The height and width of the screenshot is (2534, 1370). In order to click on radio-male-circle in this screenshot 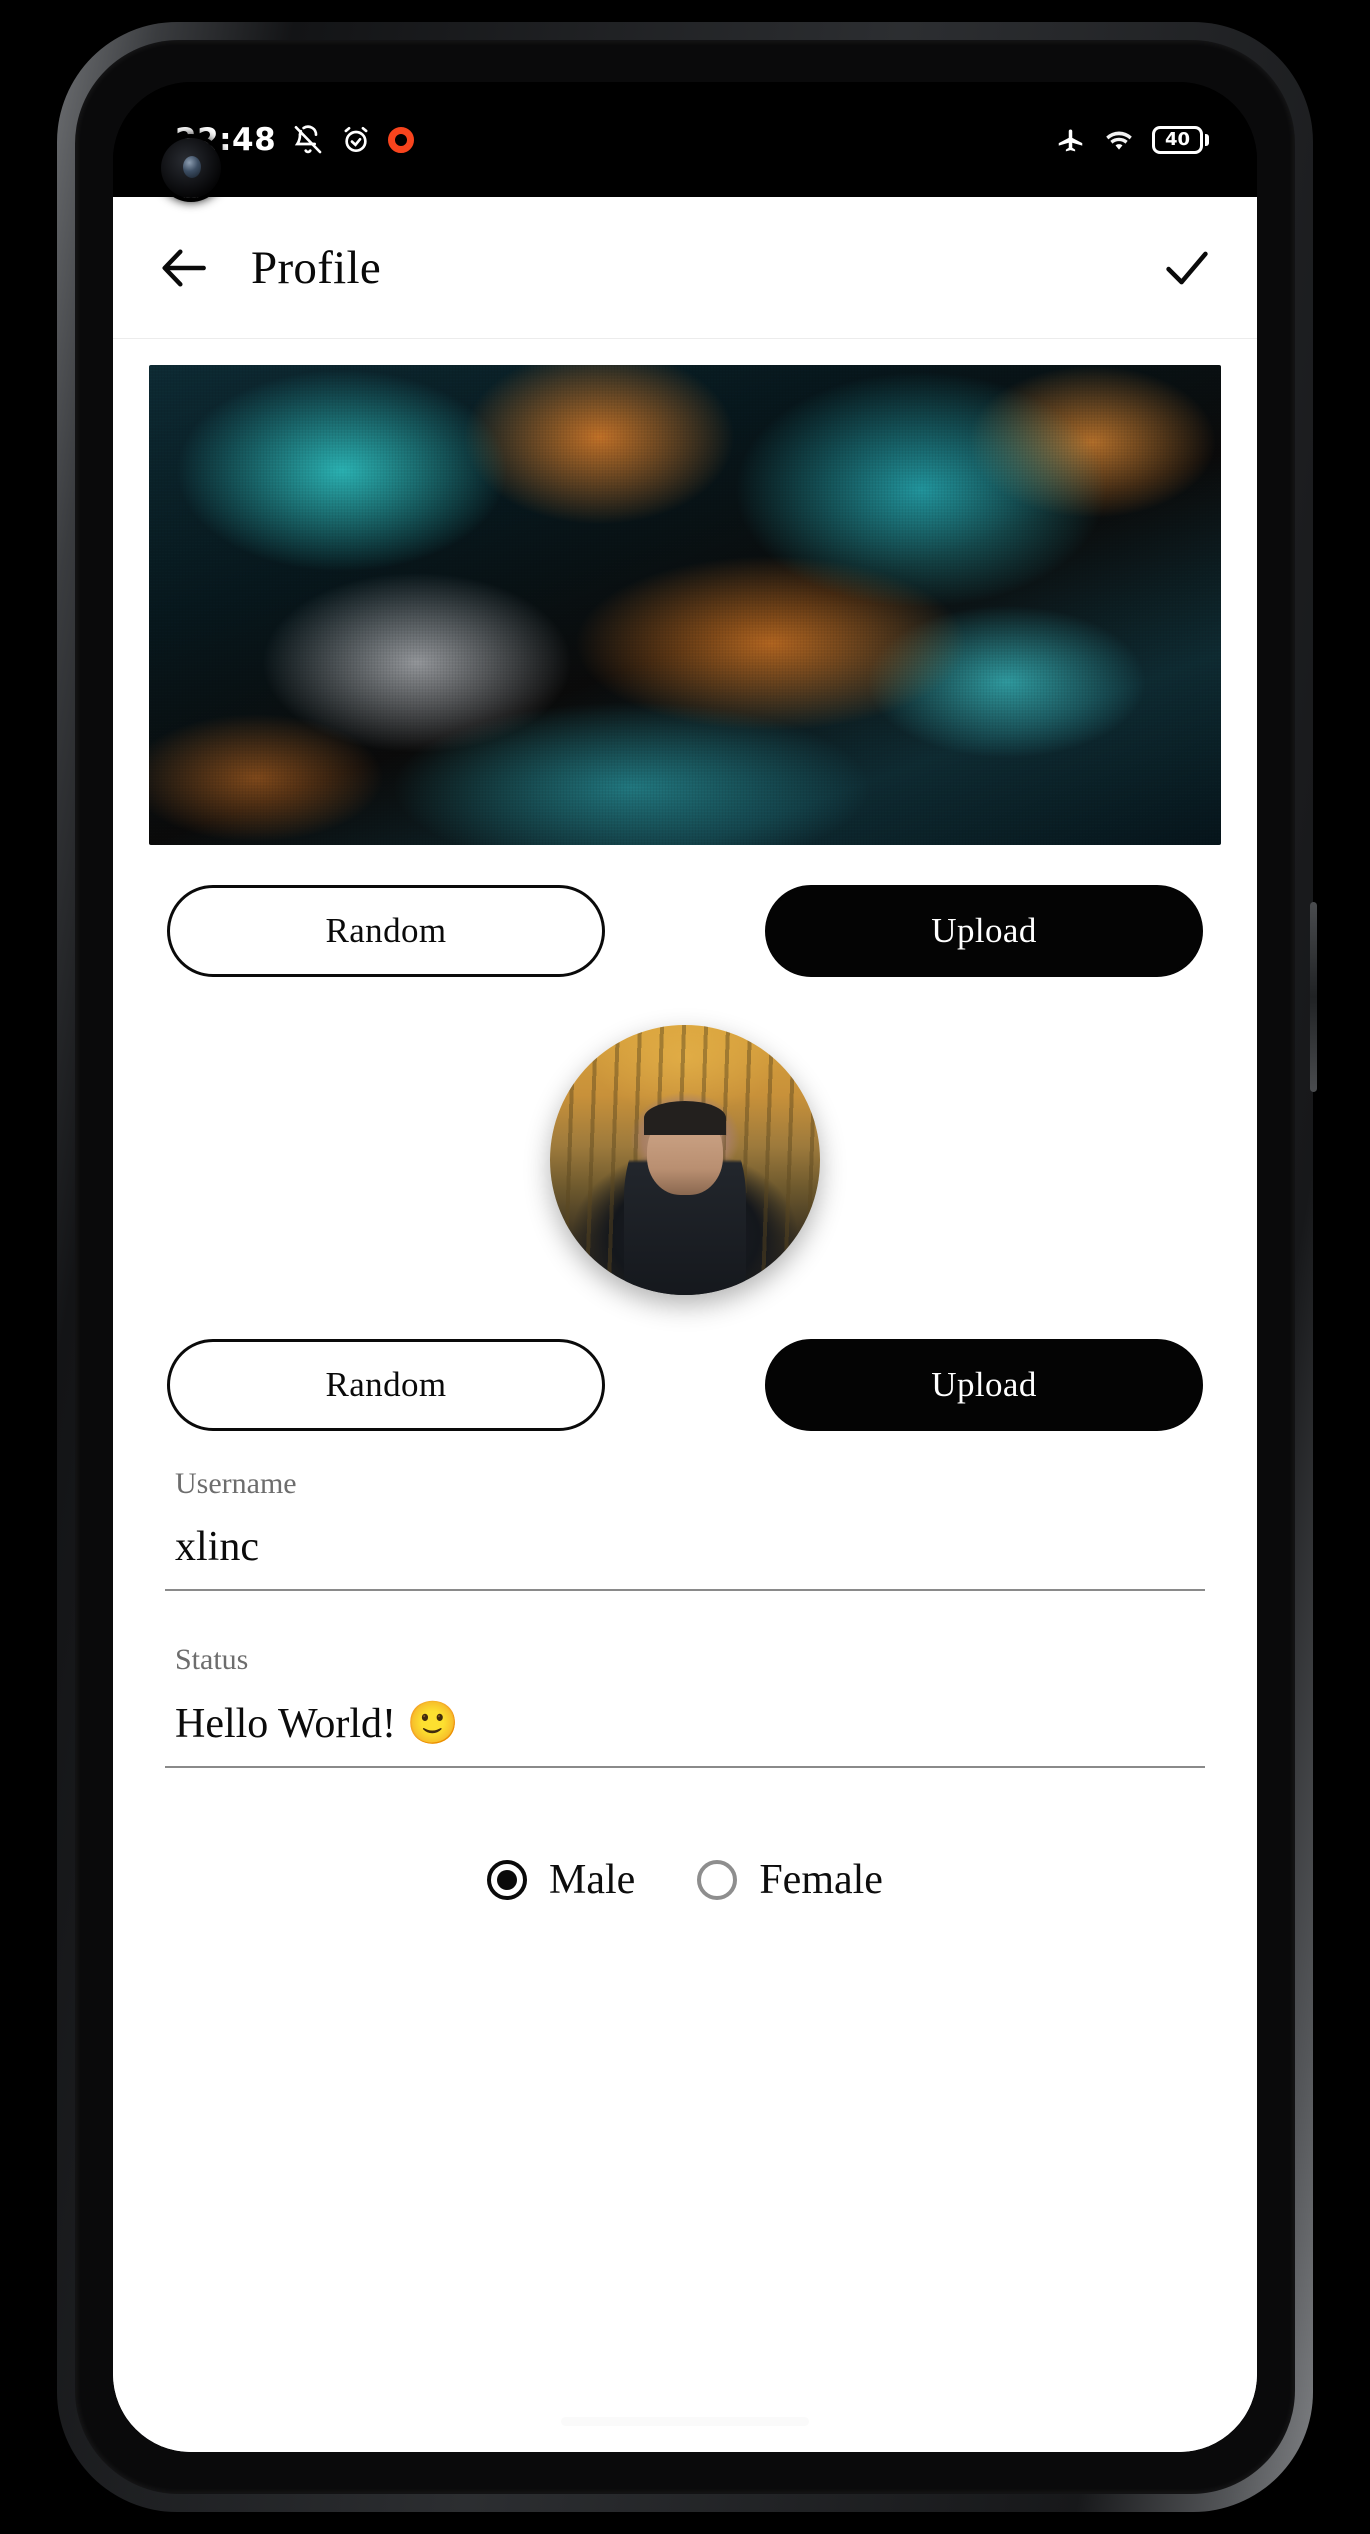, I will do `click(507, 1880)`.